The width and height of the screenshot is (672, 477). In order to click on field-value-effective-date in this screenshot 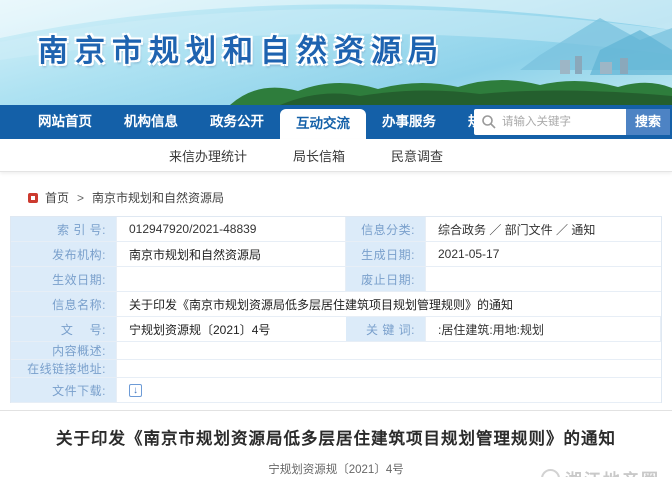, I will do `click(231, 279)`.